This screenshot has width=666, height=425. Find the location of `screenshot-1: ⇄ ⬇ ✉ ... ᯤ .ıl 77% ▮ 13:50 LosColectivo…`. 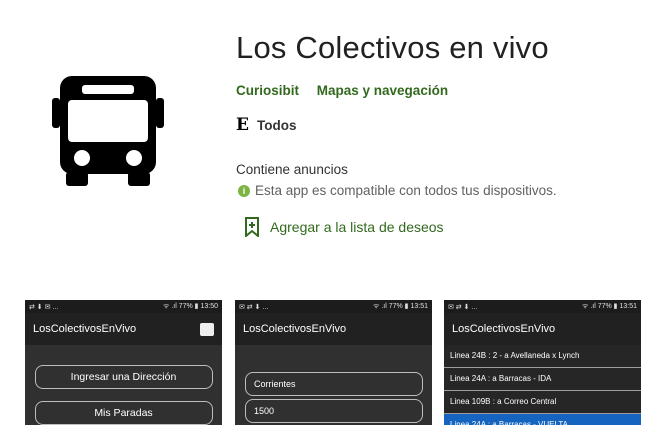

screenshot-1: ⇄ ⬇ ✉ ... ᯤ .ıl 77% ▮ 13:50 LosColectivo… is located at coordinates (123, 362).